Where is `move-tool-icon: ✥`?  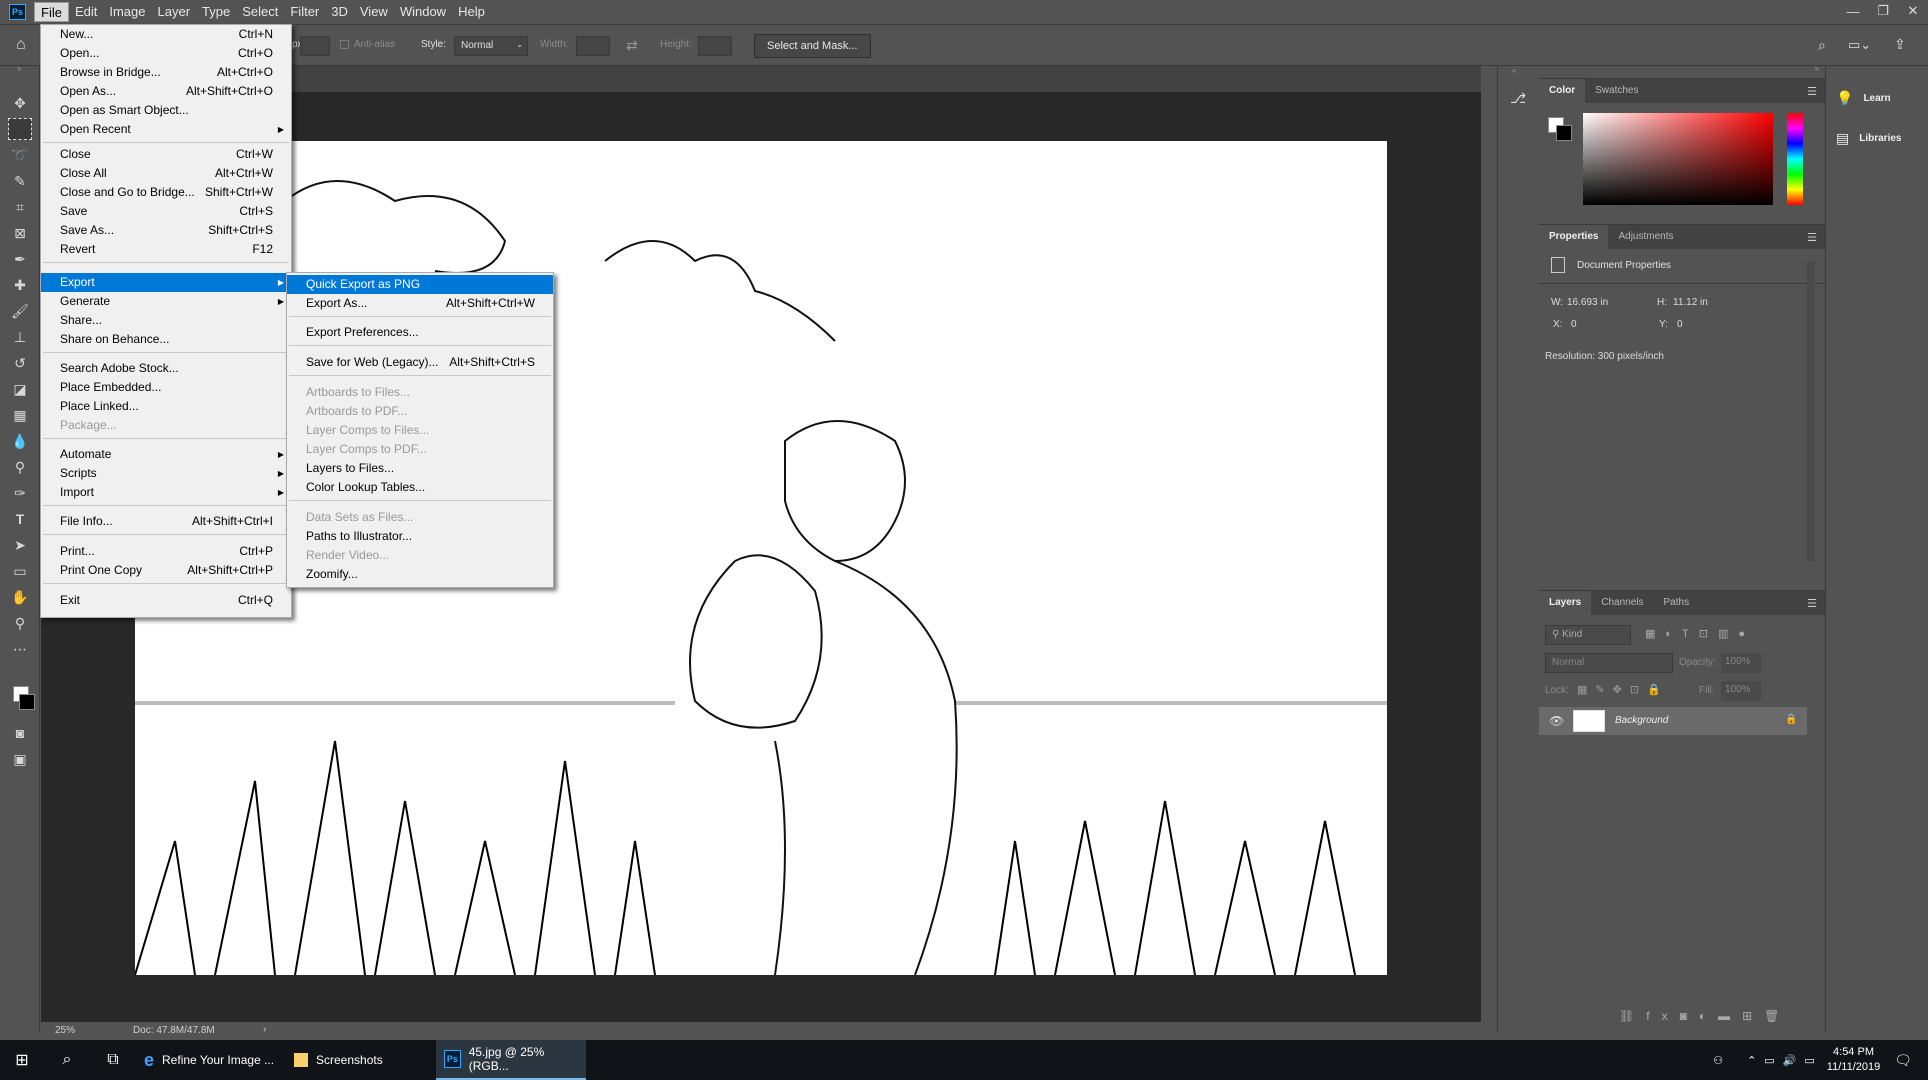 move-tool-icon: ✥ is located at coordinates (20, 103).